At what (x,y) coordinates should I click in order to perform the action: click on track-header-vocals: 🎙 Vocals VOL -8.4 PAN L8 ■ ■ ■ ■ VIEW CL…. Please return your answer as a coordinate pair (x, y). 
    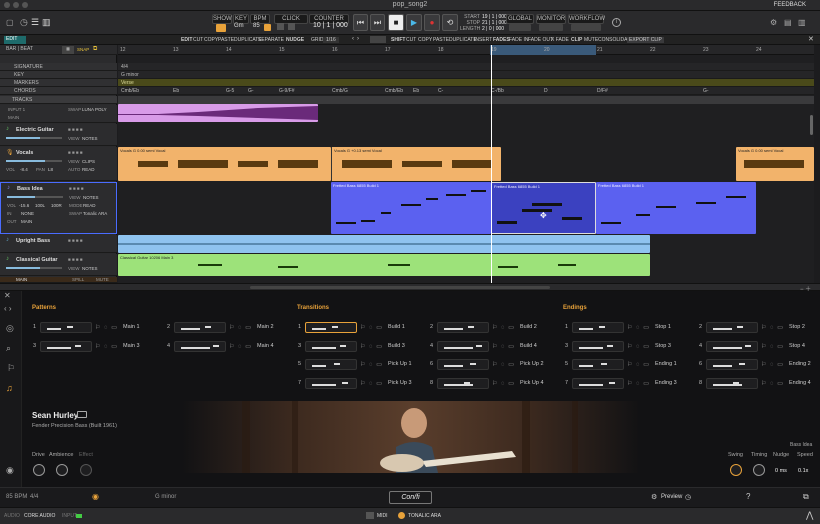
    Looking at the image, I should click on (58, 164).